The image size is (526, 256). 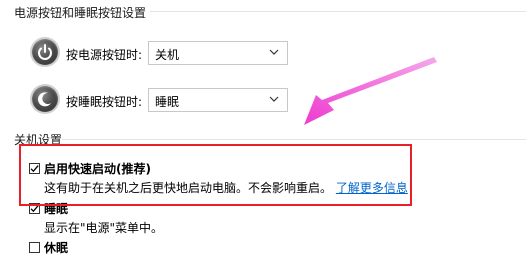 What do you see at coordinates (45, 52) in the screenshot?
I see `power-icon` at bounding box center [45, 52].